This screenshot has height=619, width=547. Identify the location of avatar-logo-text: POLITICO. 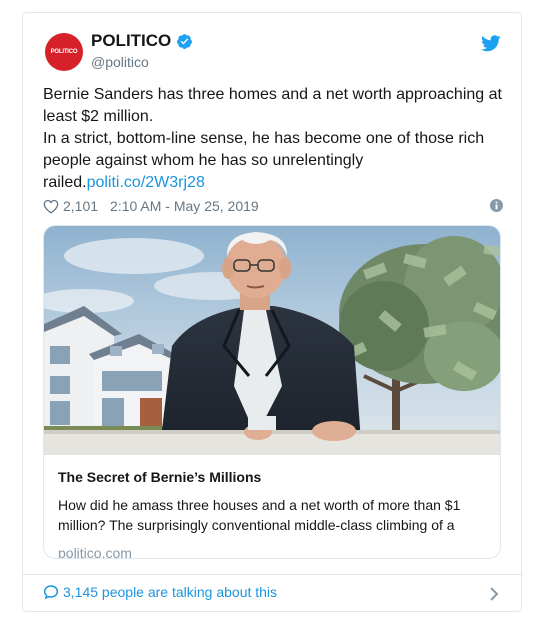
(64, 52).